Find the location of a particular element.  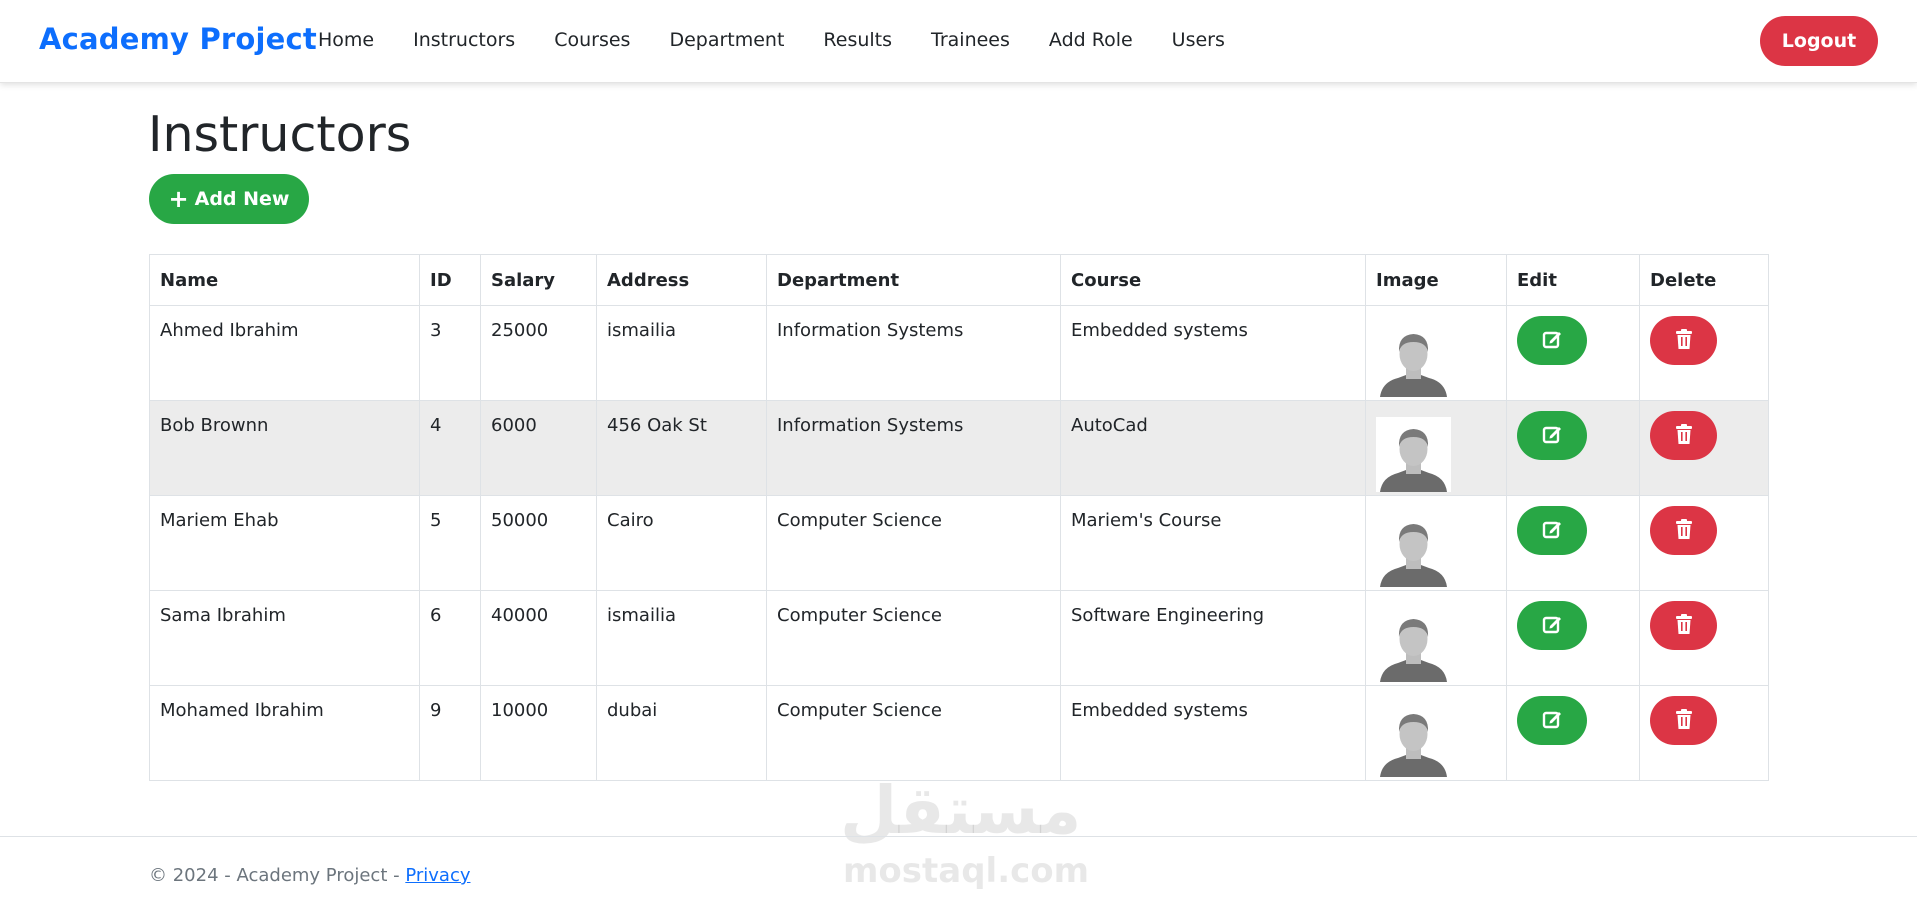

page-title: Instructors is located at coordinates (280, 134).